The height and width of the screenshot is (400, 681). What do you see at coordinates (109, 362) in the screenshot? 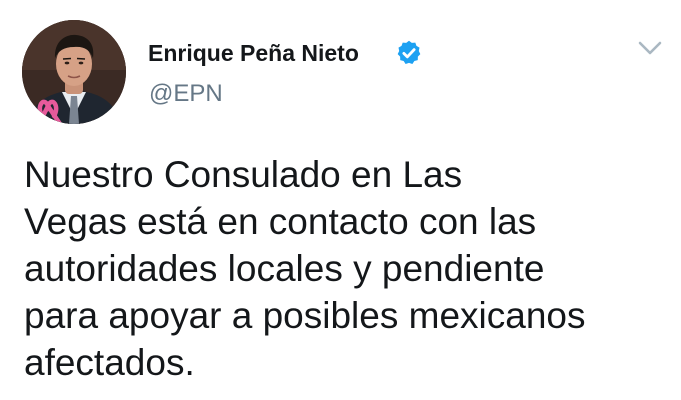
I see `tweet-text-line: afectados.` at bounding box center [109, 362].